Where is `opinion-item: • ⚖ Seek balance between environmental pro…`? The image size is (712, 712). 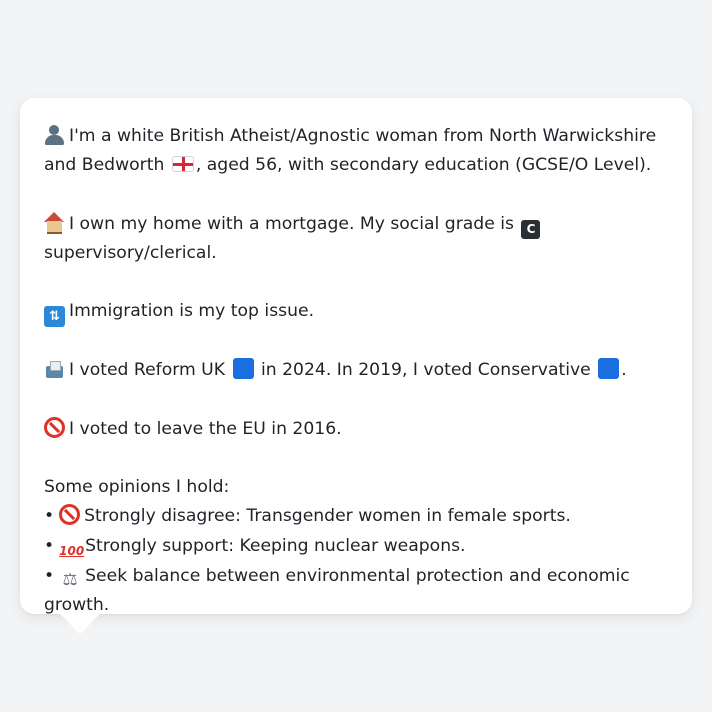
opinion-item: • ⚖ Seek balance between environmental pro… is located at coordinates (358, 591).